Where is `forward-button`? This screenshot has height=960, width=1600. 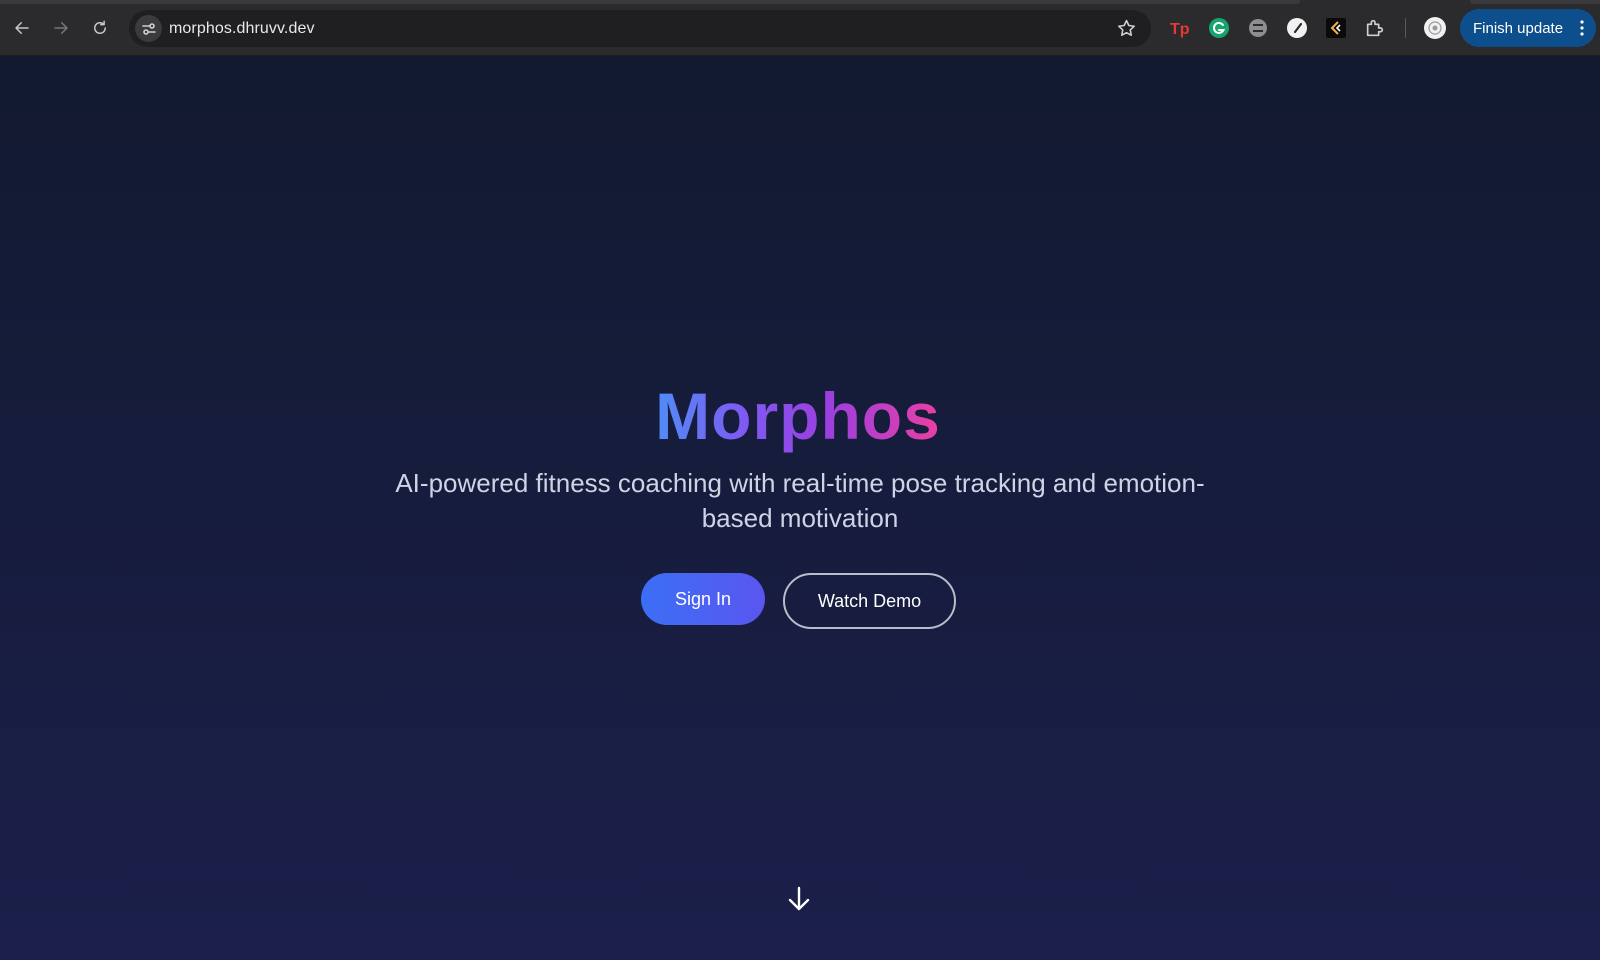 forward-button is located at coordinates (61, 28).